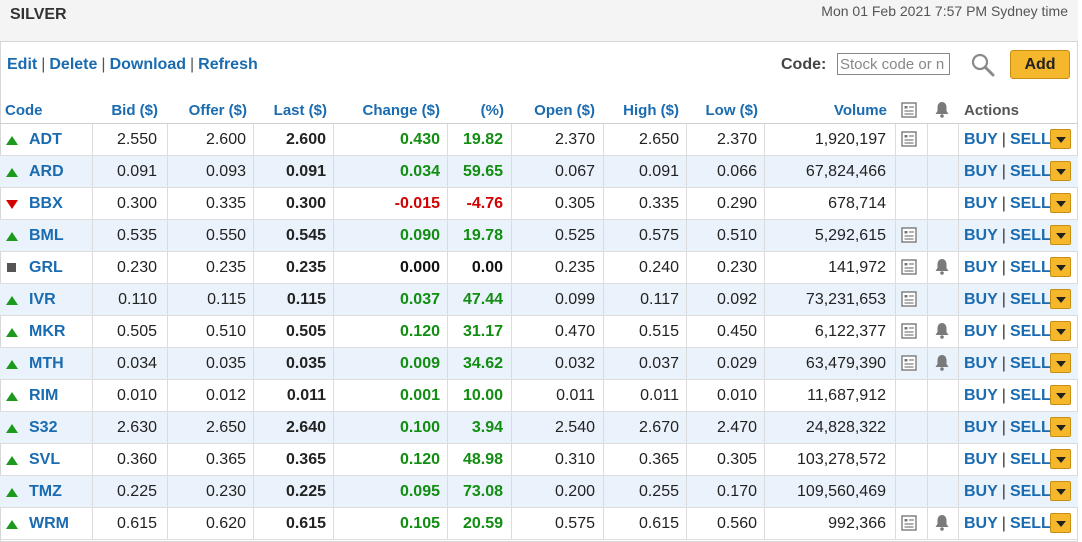  What do you see at coordinates (136, 459) in the screenshot?
I see `cell-bid: 0.360` at bounding box center [136, 459].